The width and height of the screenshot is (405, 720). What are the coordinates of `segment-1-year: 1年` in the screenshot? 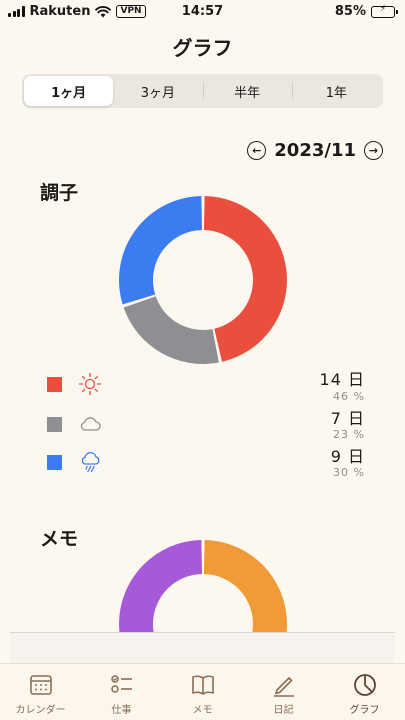 It's located at (336, 91).